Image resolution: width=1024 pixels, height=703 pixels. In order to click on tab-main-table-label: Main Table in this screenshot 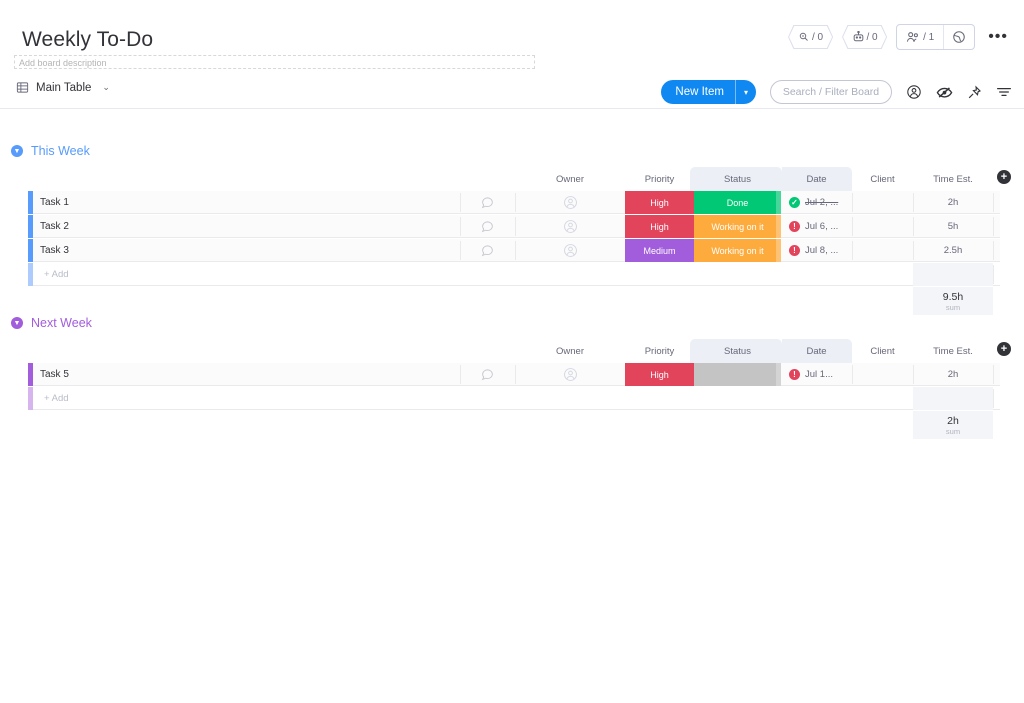, I will do `click(64, 87)`.